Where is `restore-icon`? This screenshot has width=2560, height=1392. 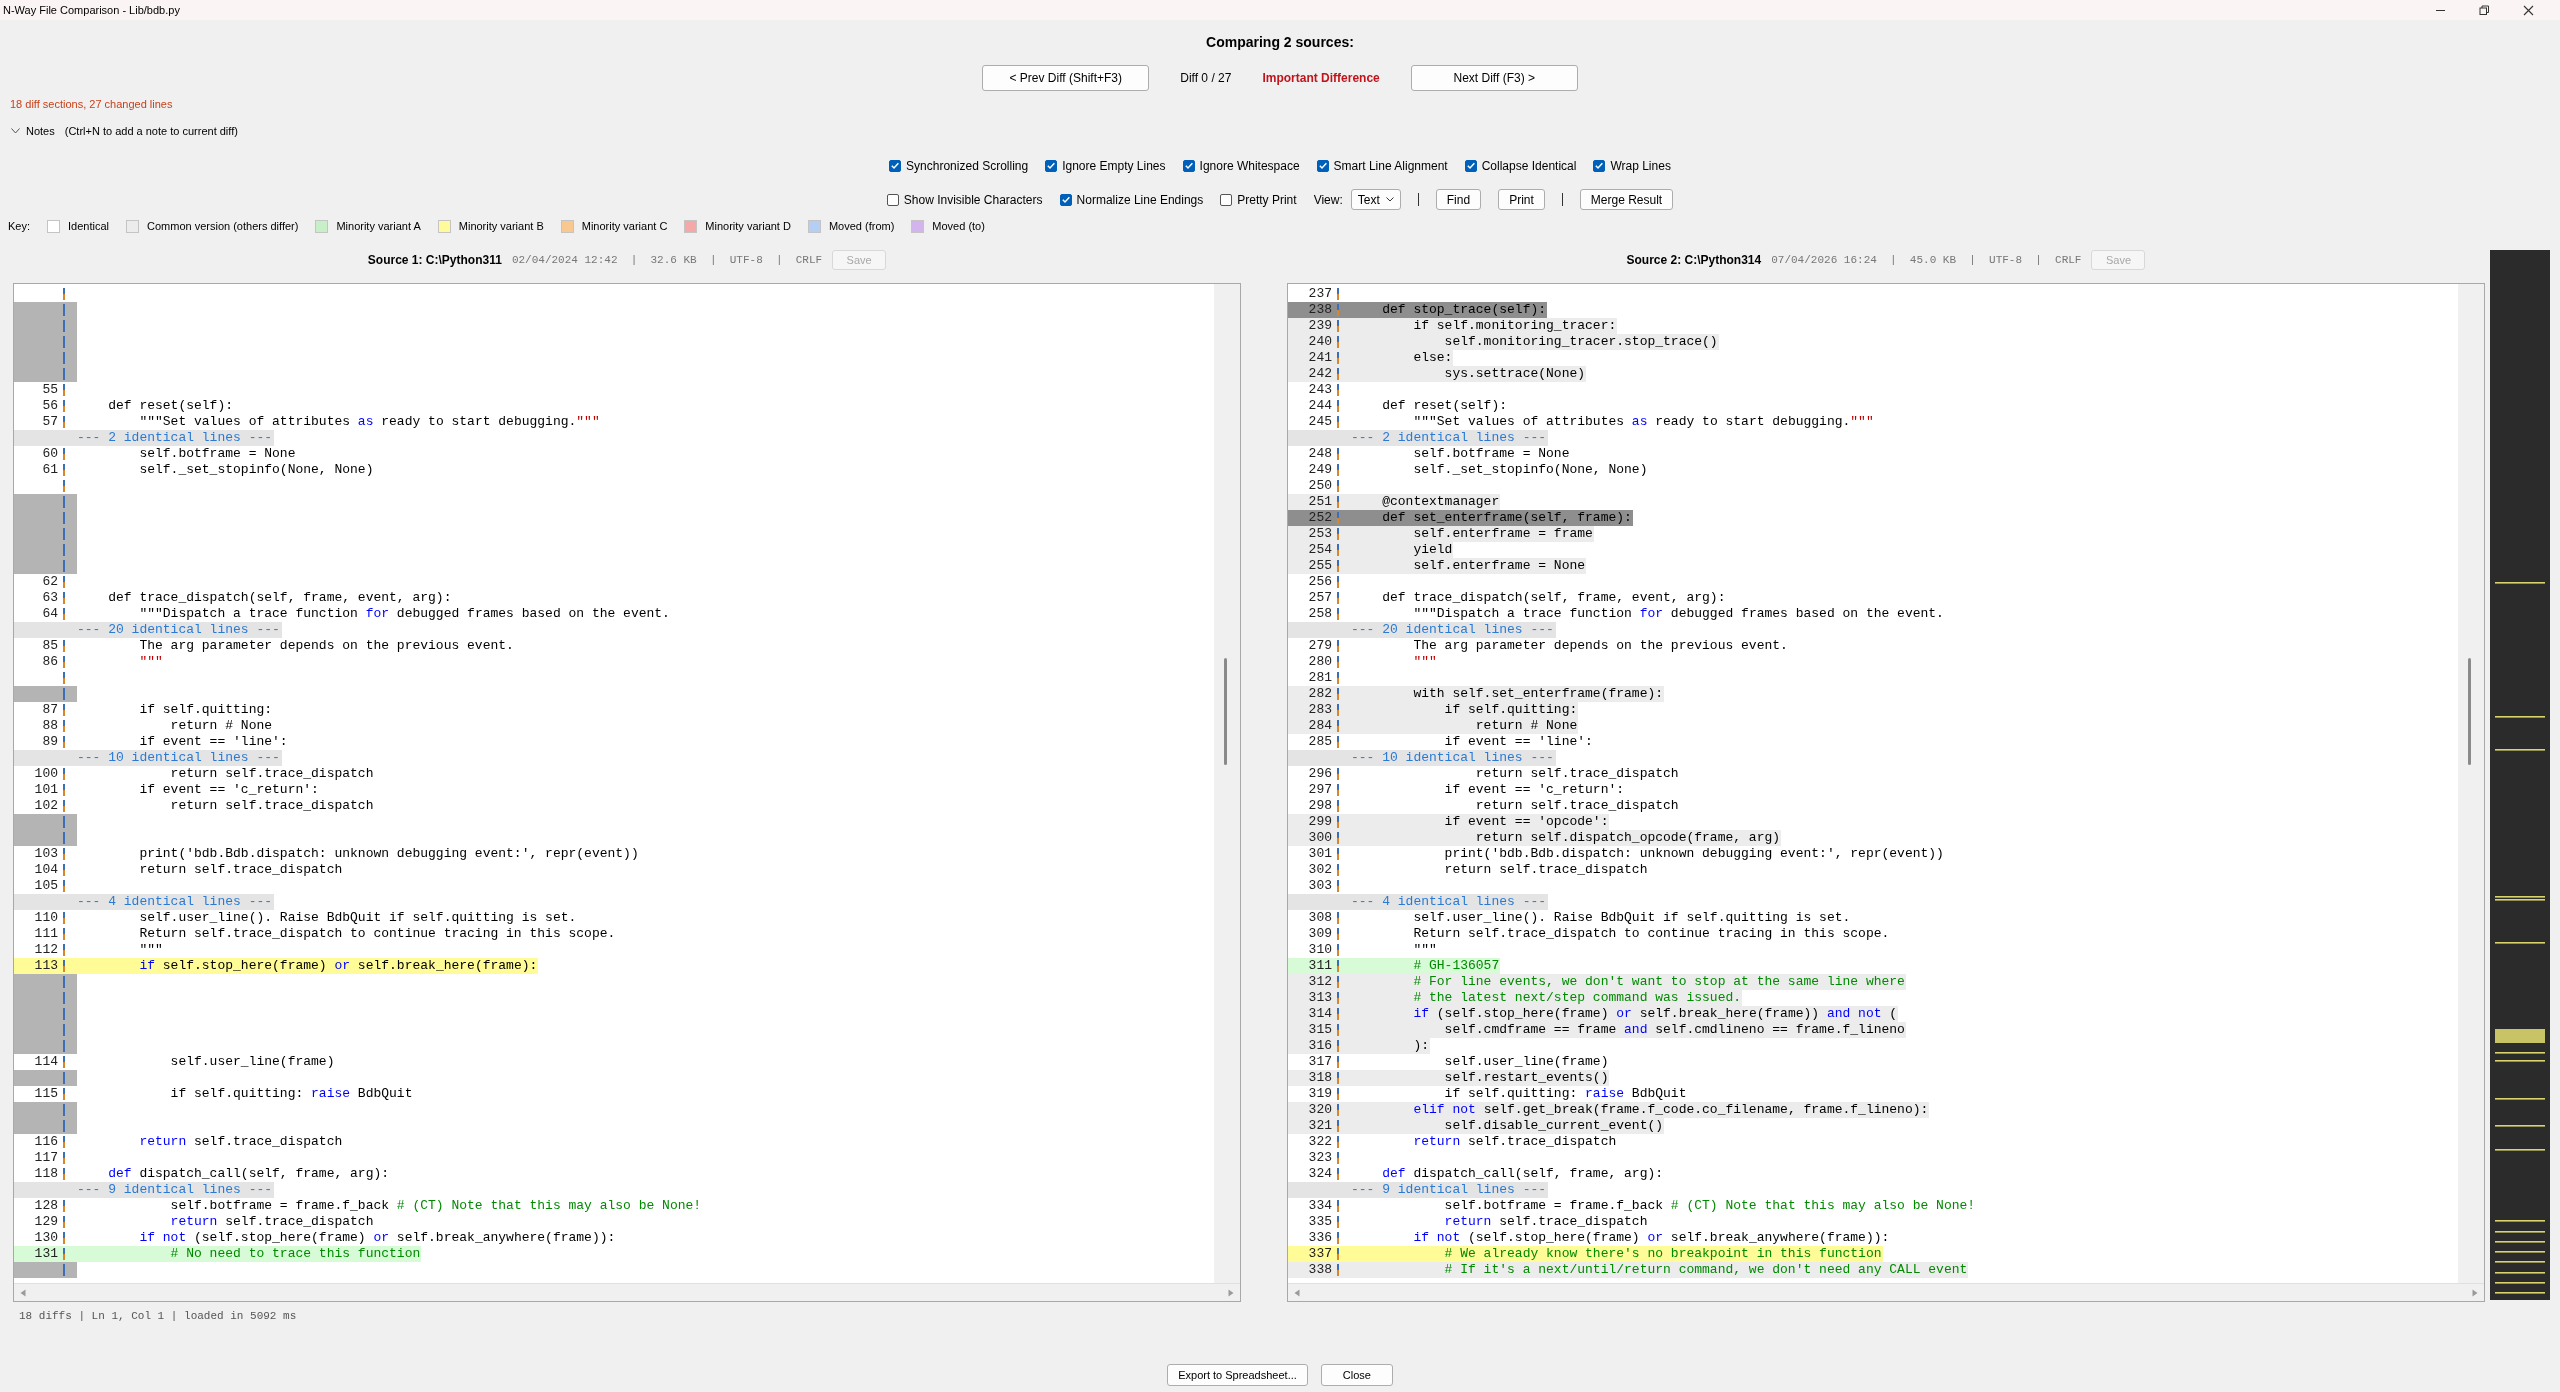
restore-icon is located at coordinates (2484, 10).